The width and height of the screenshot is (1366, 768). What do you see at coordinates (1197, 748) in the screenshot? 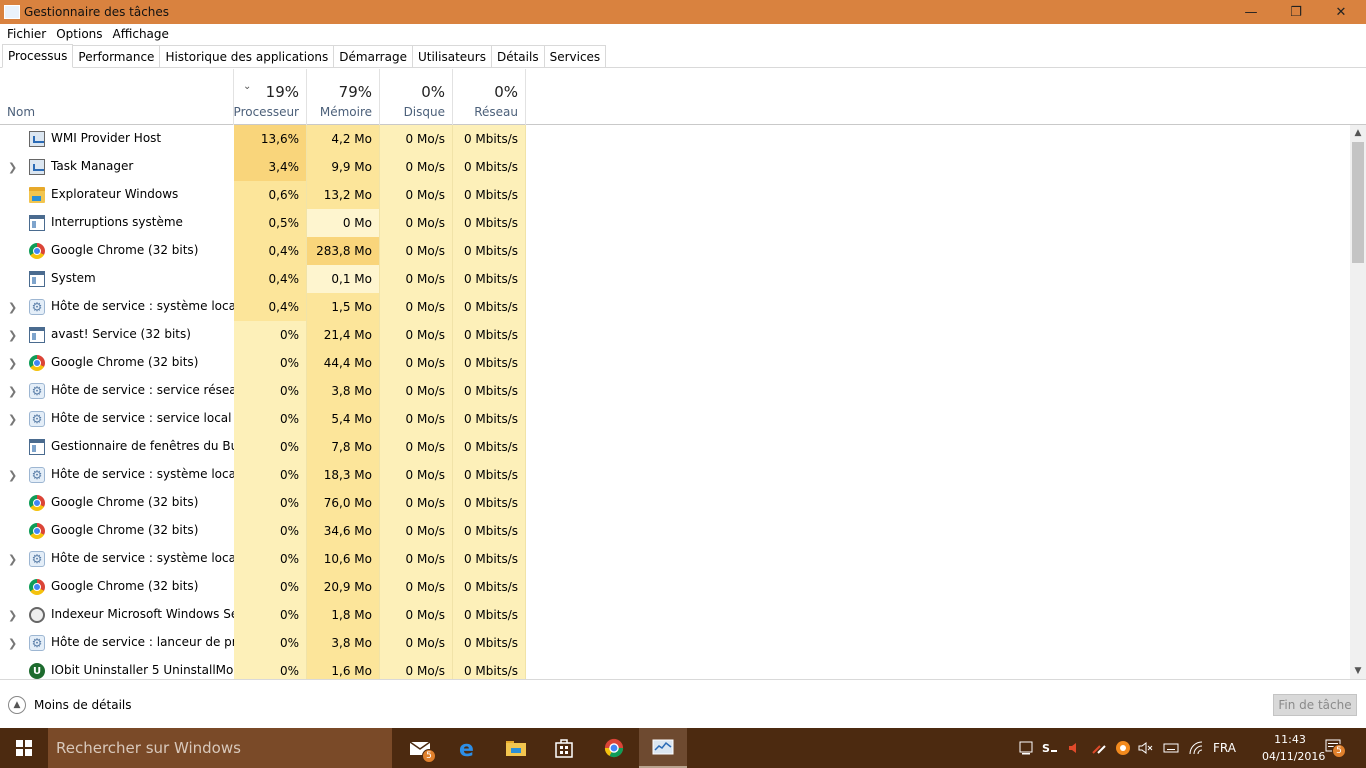
I see `wifi-icon` at bounding box center [1197, 748].